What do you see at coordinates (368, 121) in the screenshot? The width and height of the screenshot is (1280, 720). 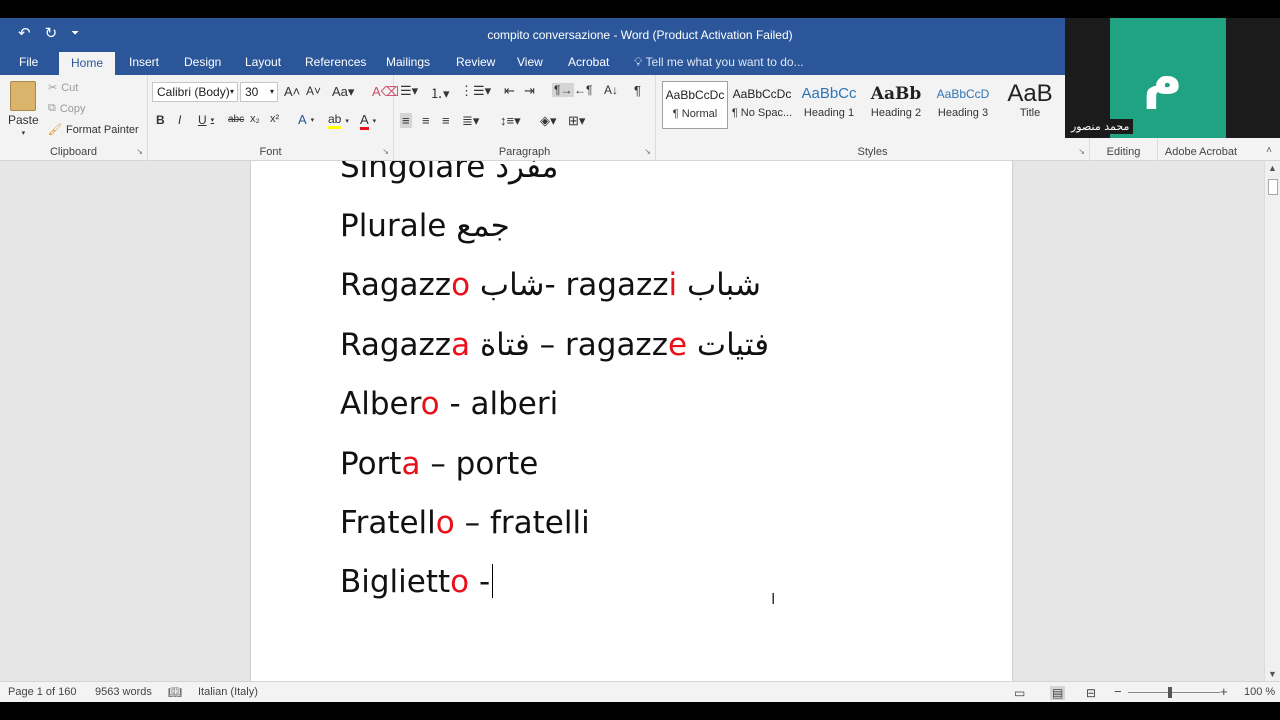 I see `font-color-button: A ▾` at bounding box center [368, 121].